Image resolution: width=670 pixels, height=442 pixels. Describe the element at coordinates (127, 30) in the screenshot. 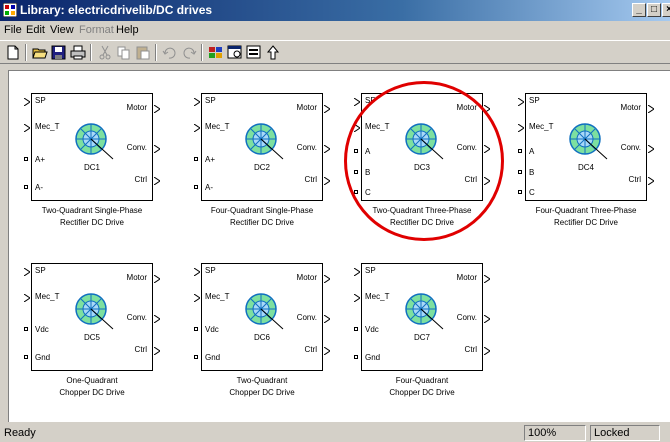

I see `menu-help: Help` at that location.